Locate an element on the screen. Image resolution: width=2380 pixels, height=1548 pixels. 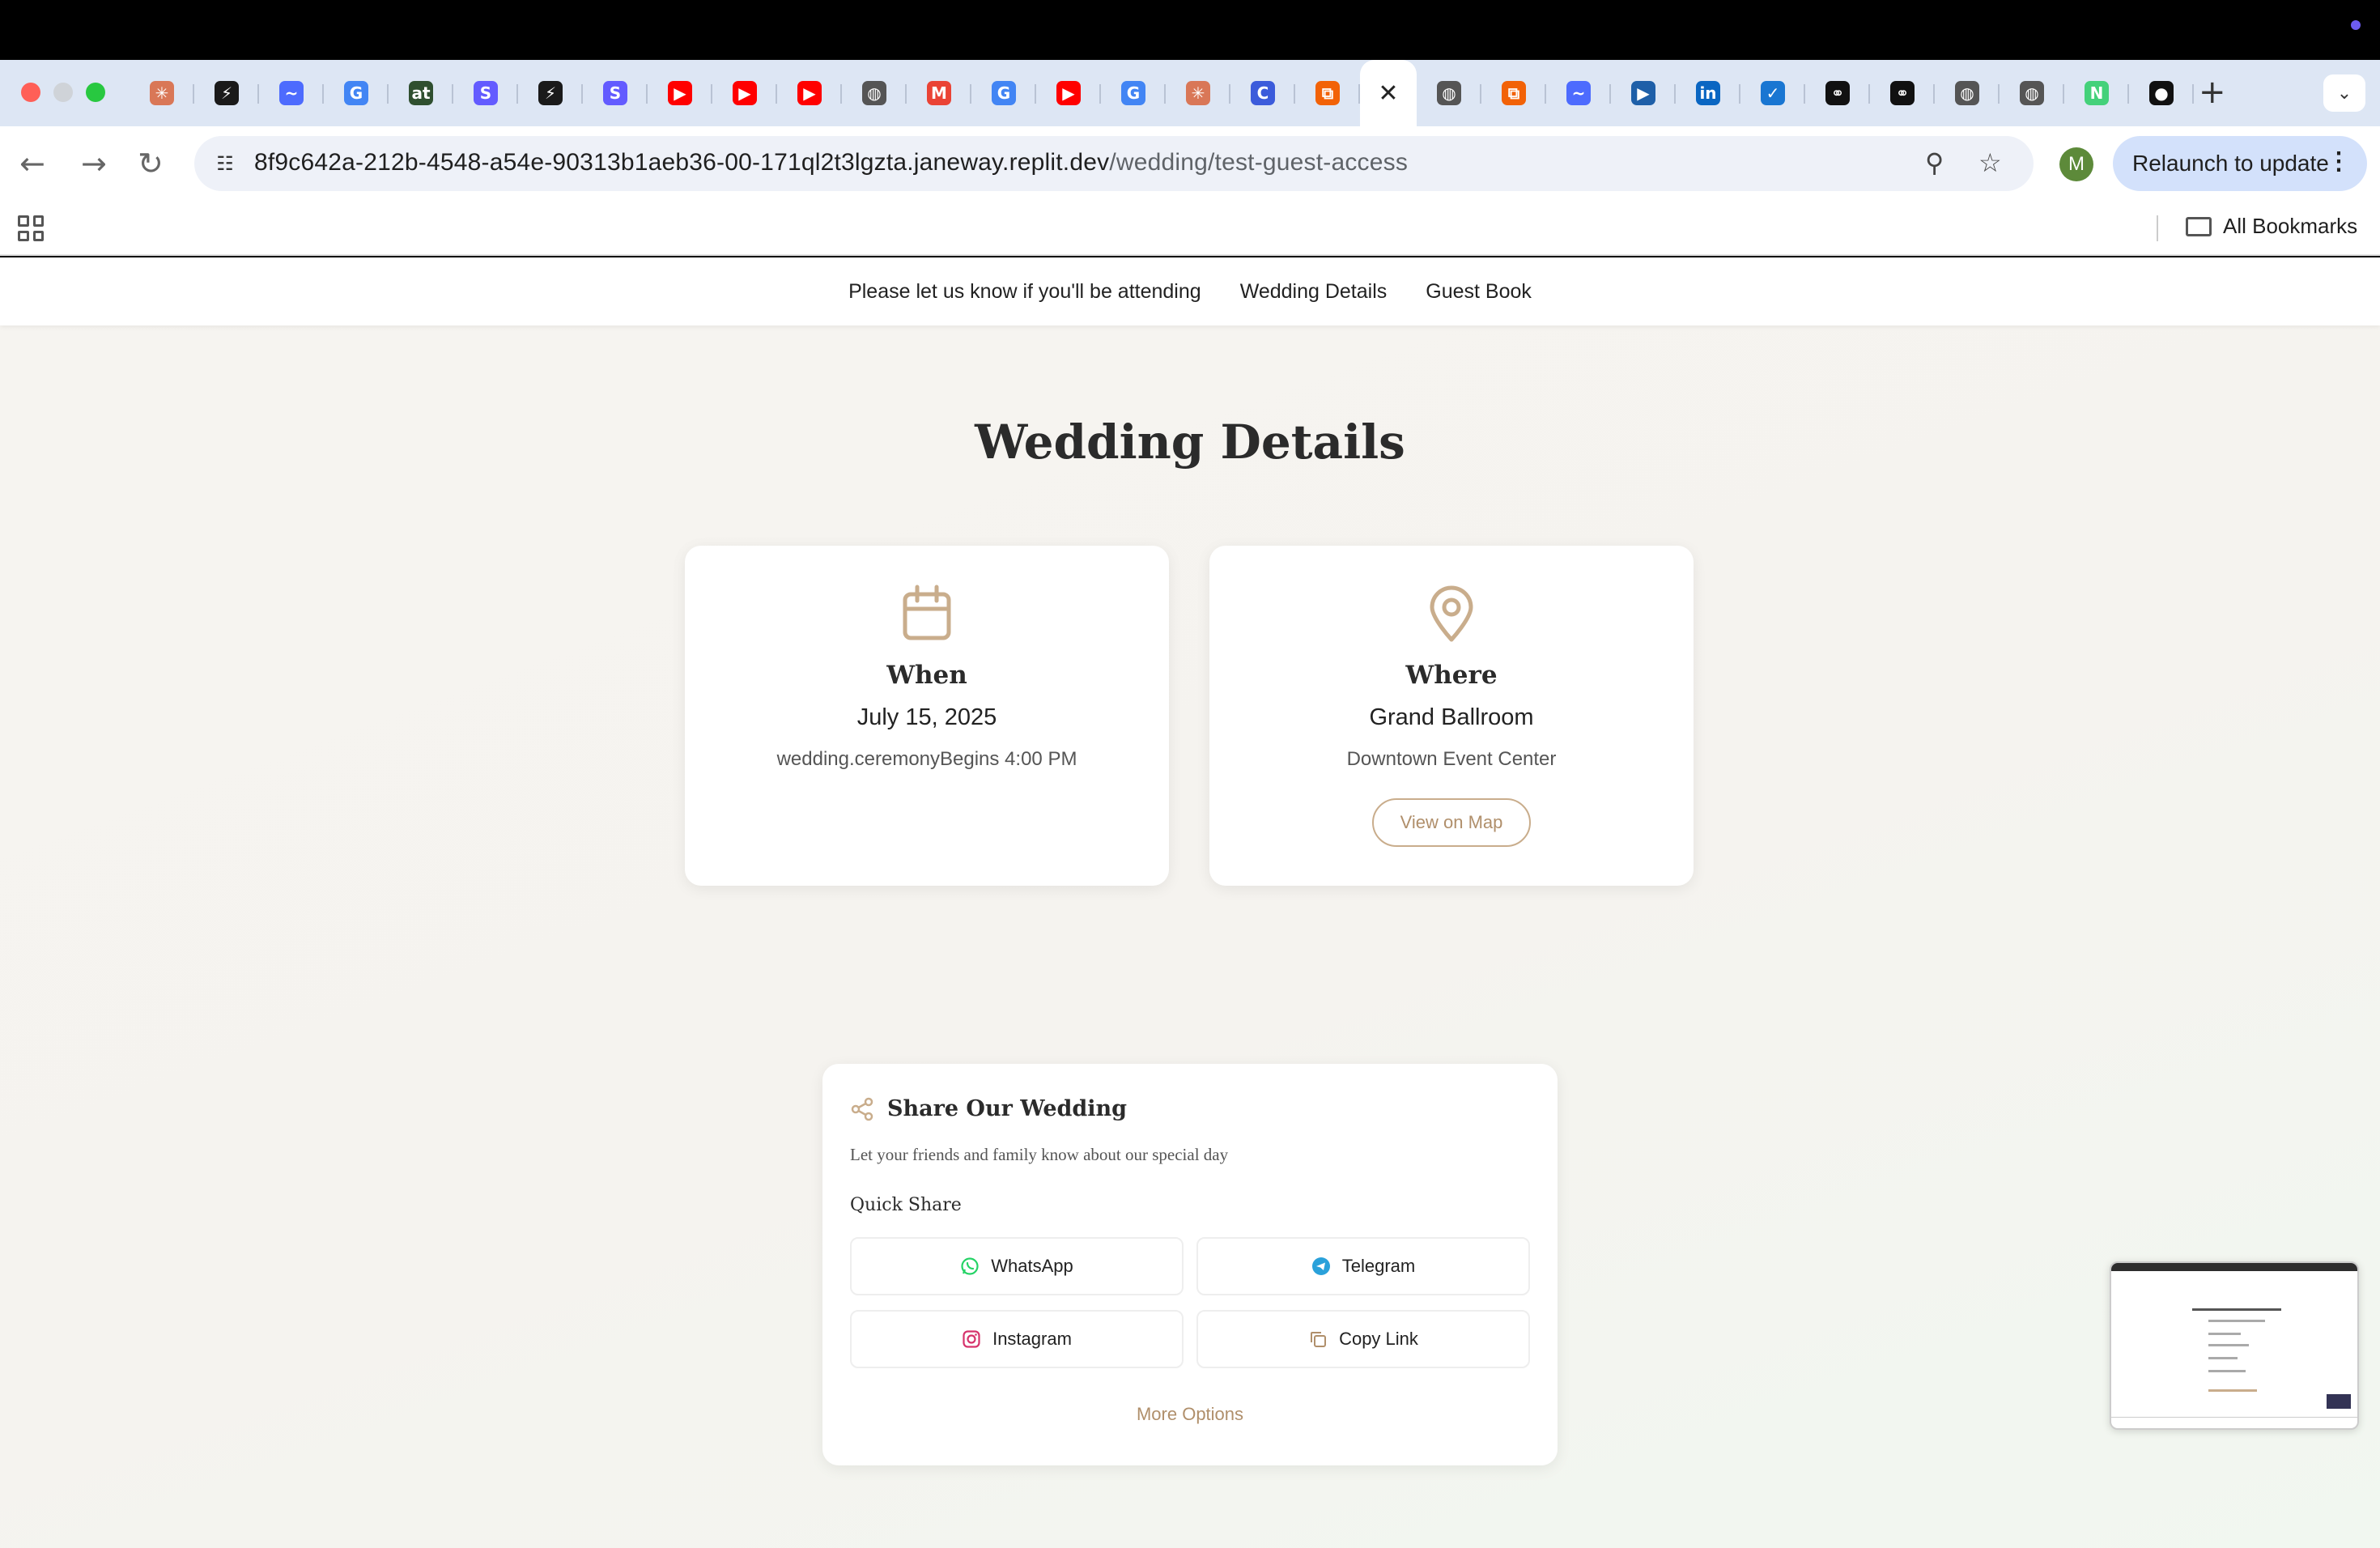
copy-link-button: Copy Link is located at coordinates (1363, 1339).